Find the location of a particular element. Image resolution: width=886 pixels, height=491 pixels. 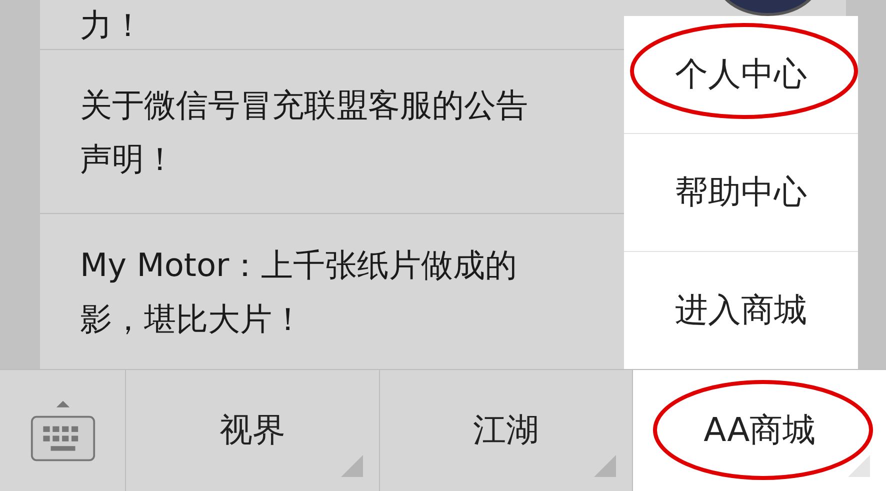

article-title-line: 力！ is located at coordinates (112, 25).